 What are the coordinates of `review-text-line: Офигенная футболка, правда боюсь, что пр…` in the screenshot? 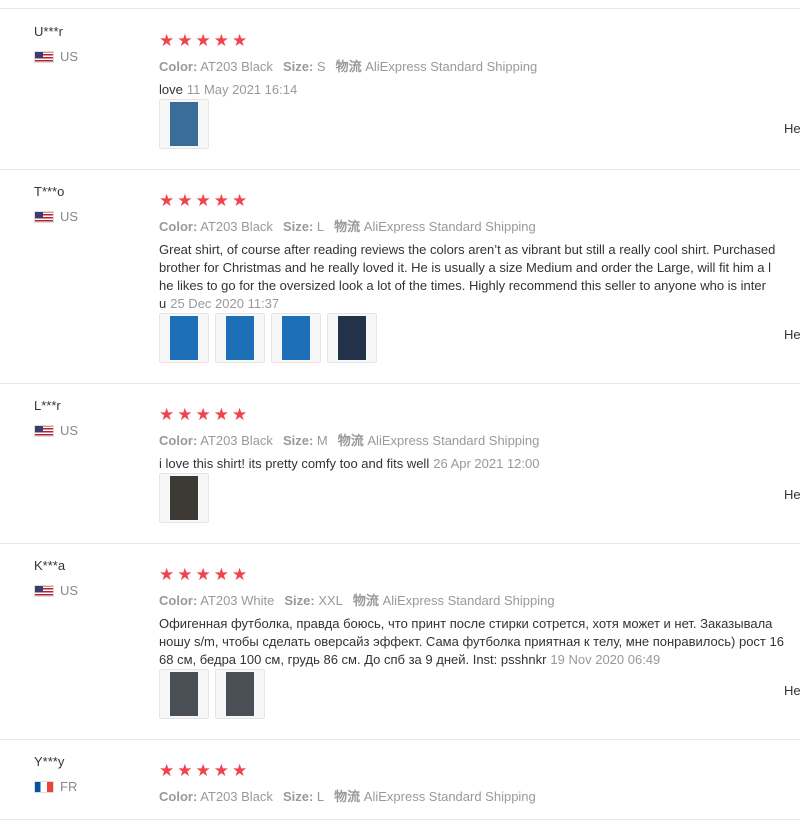 It's located at (466, 623).